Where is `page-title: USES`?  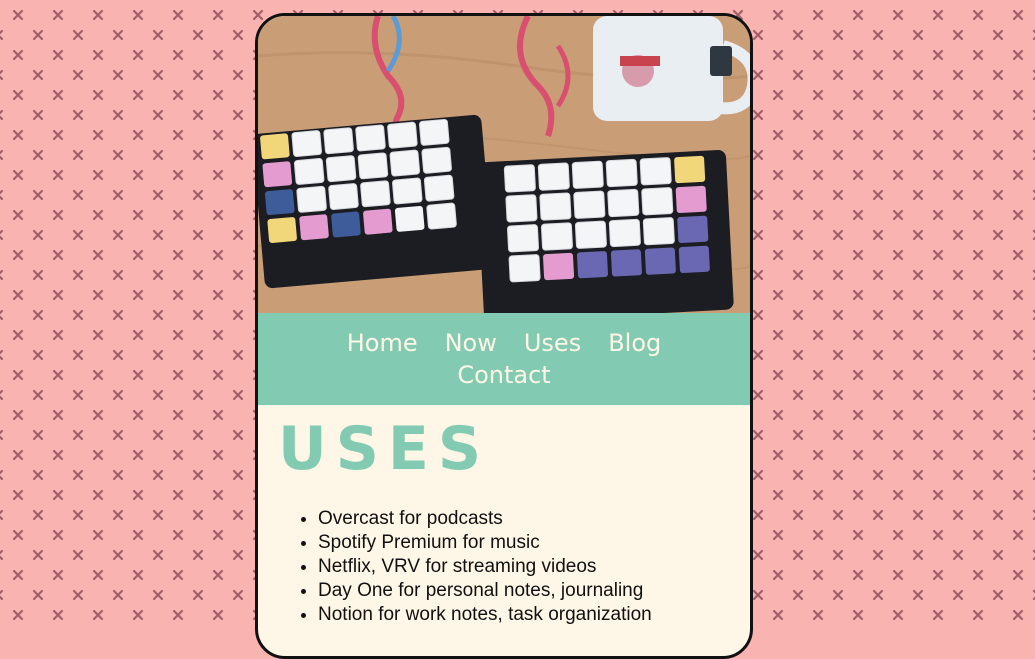 page-title: USES is located at coordinates (384, 449).